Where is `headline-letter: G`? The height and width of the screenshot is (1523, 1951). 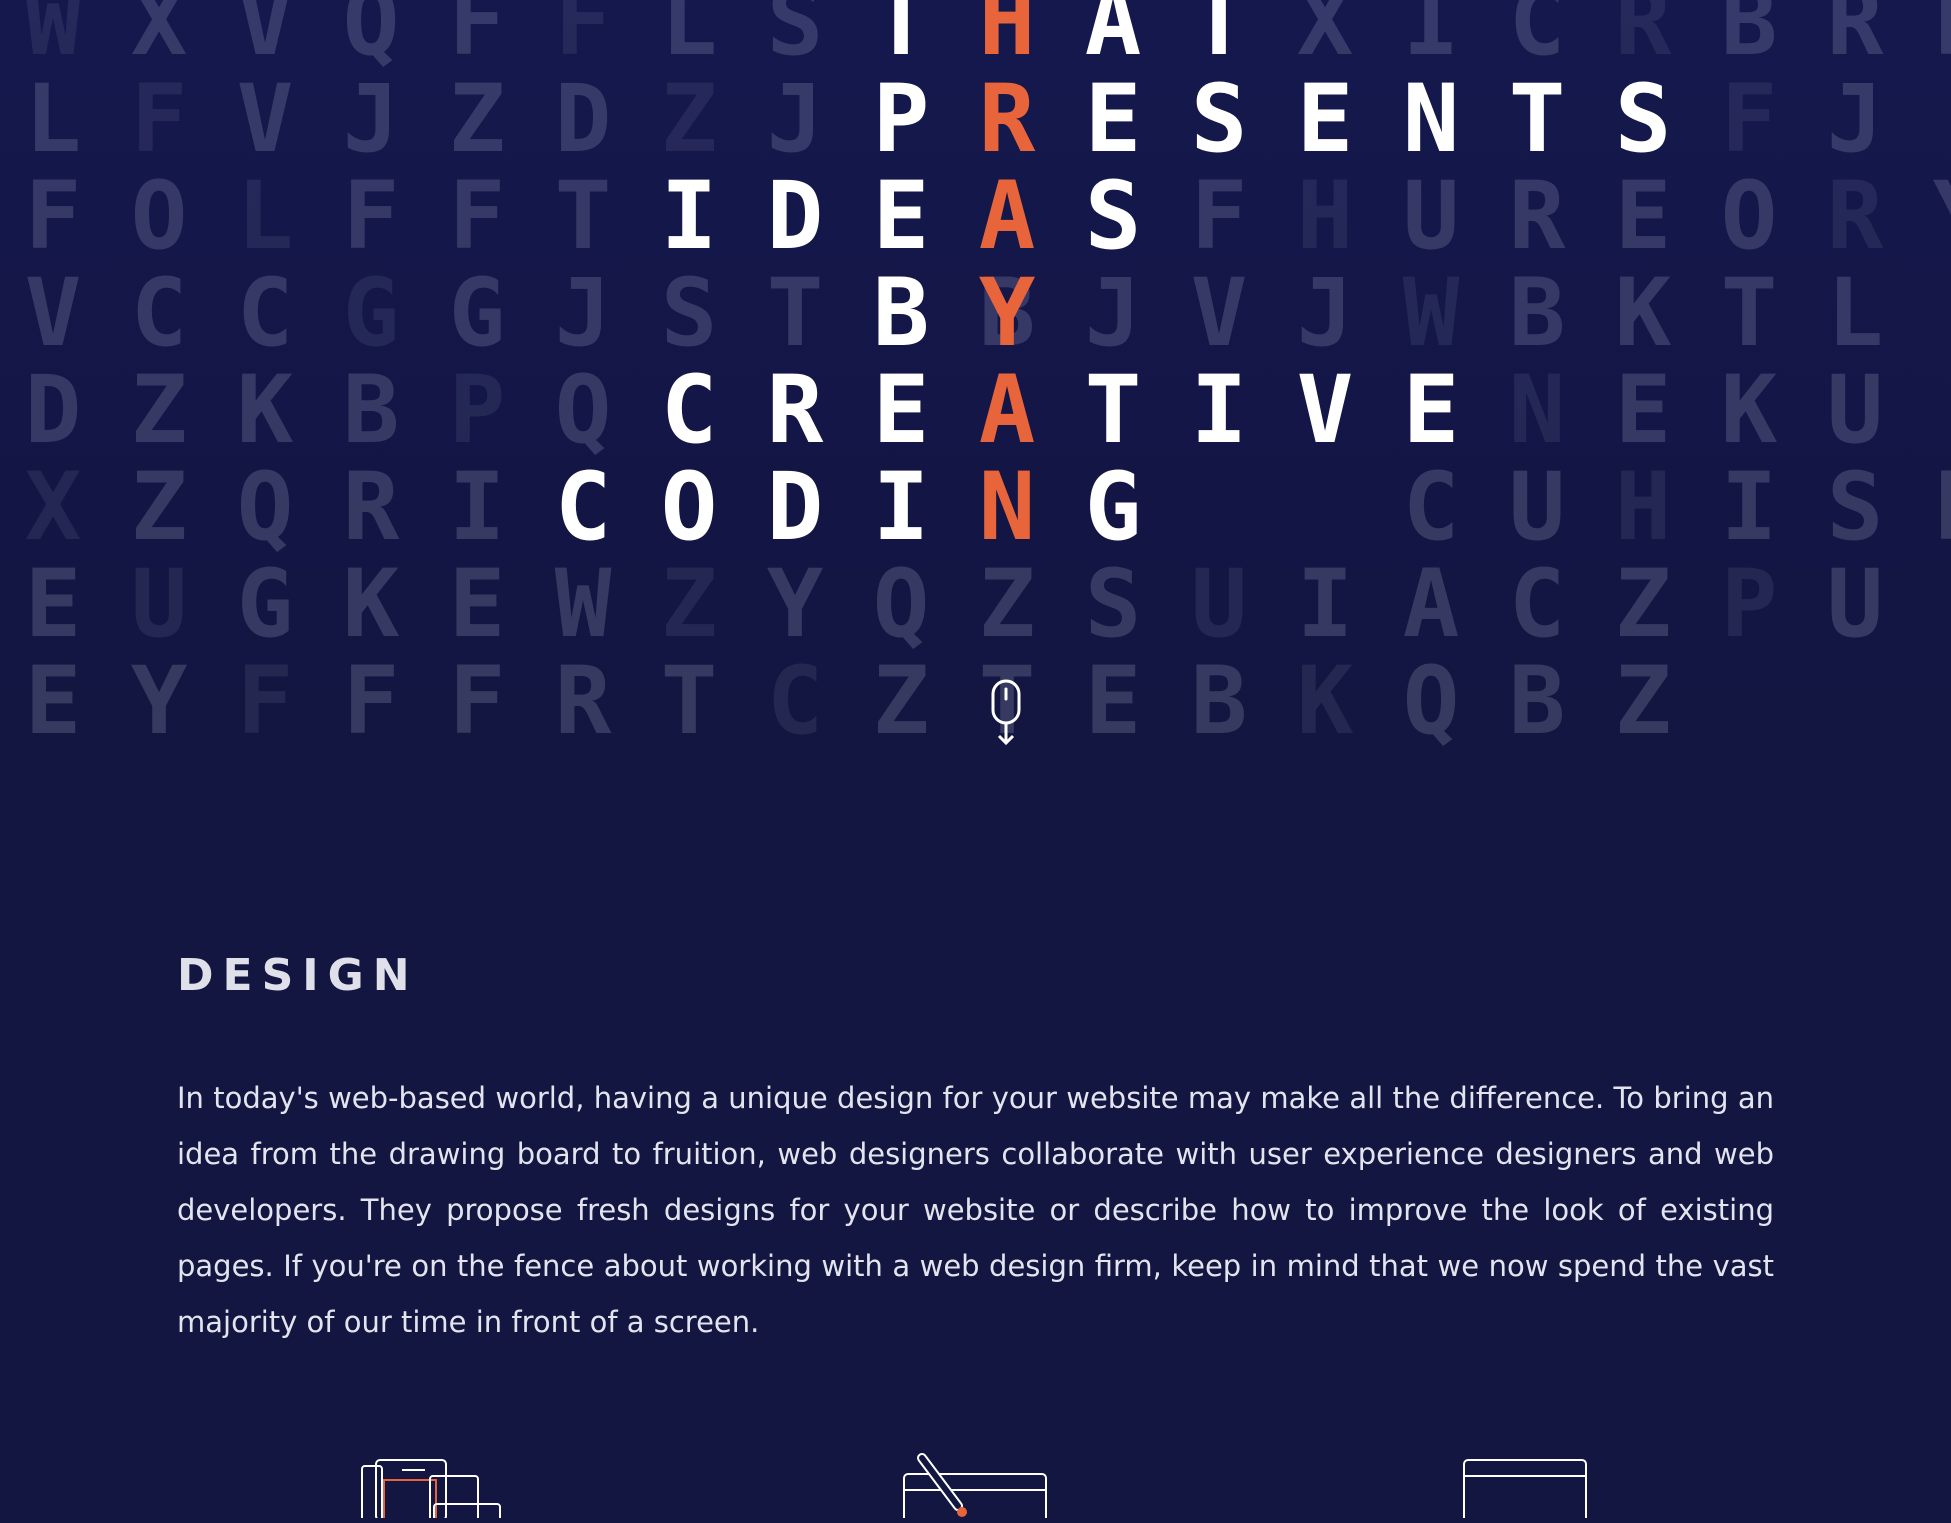 headline-letter: G is located at coordinates (1113, 507).